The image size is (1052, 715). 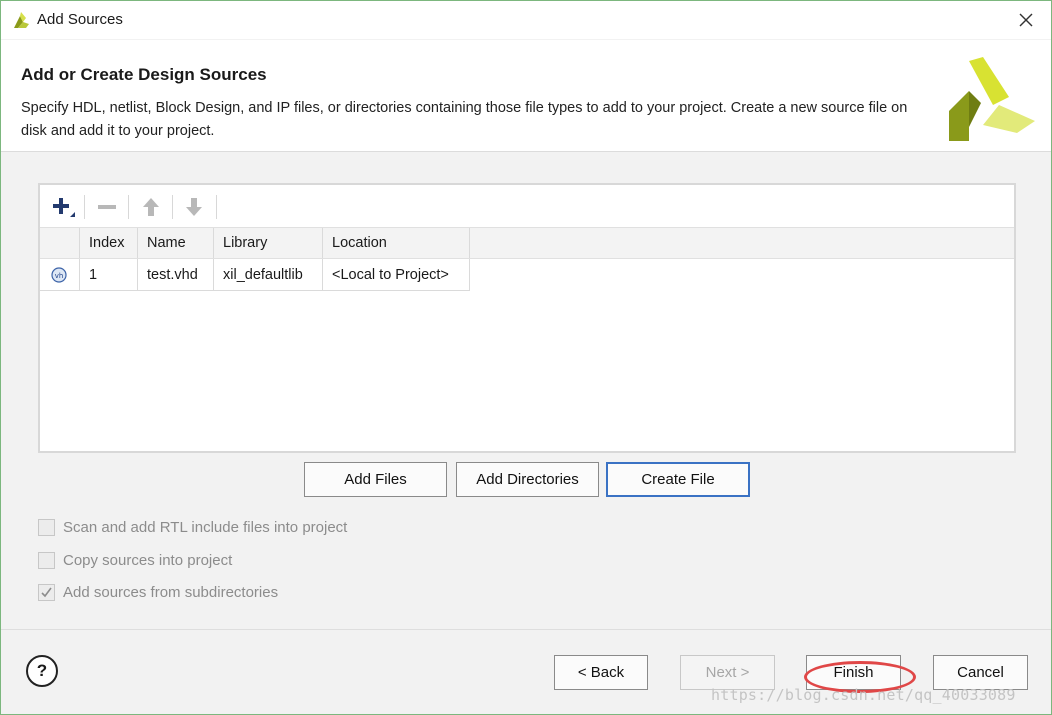 I want to click on page-title: Add or Create Design Sources, so click(x=144, y=74).